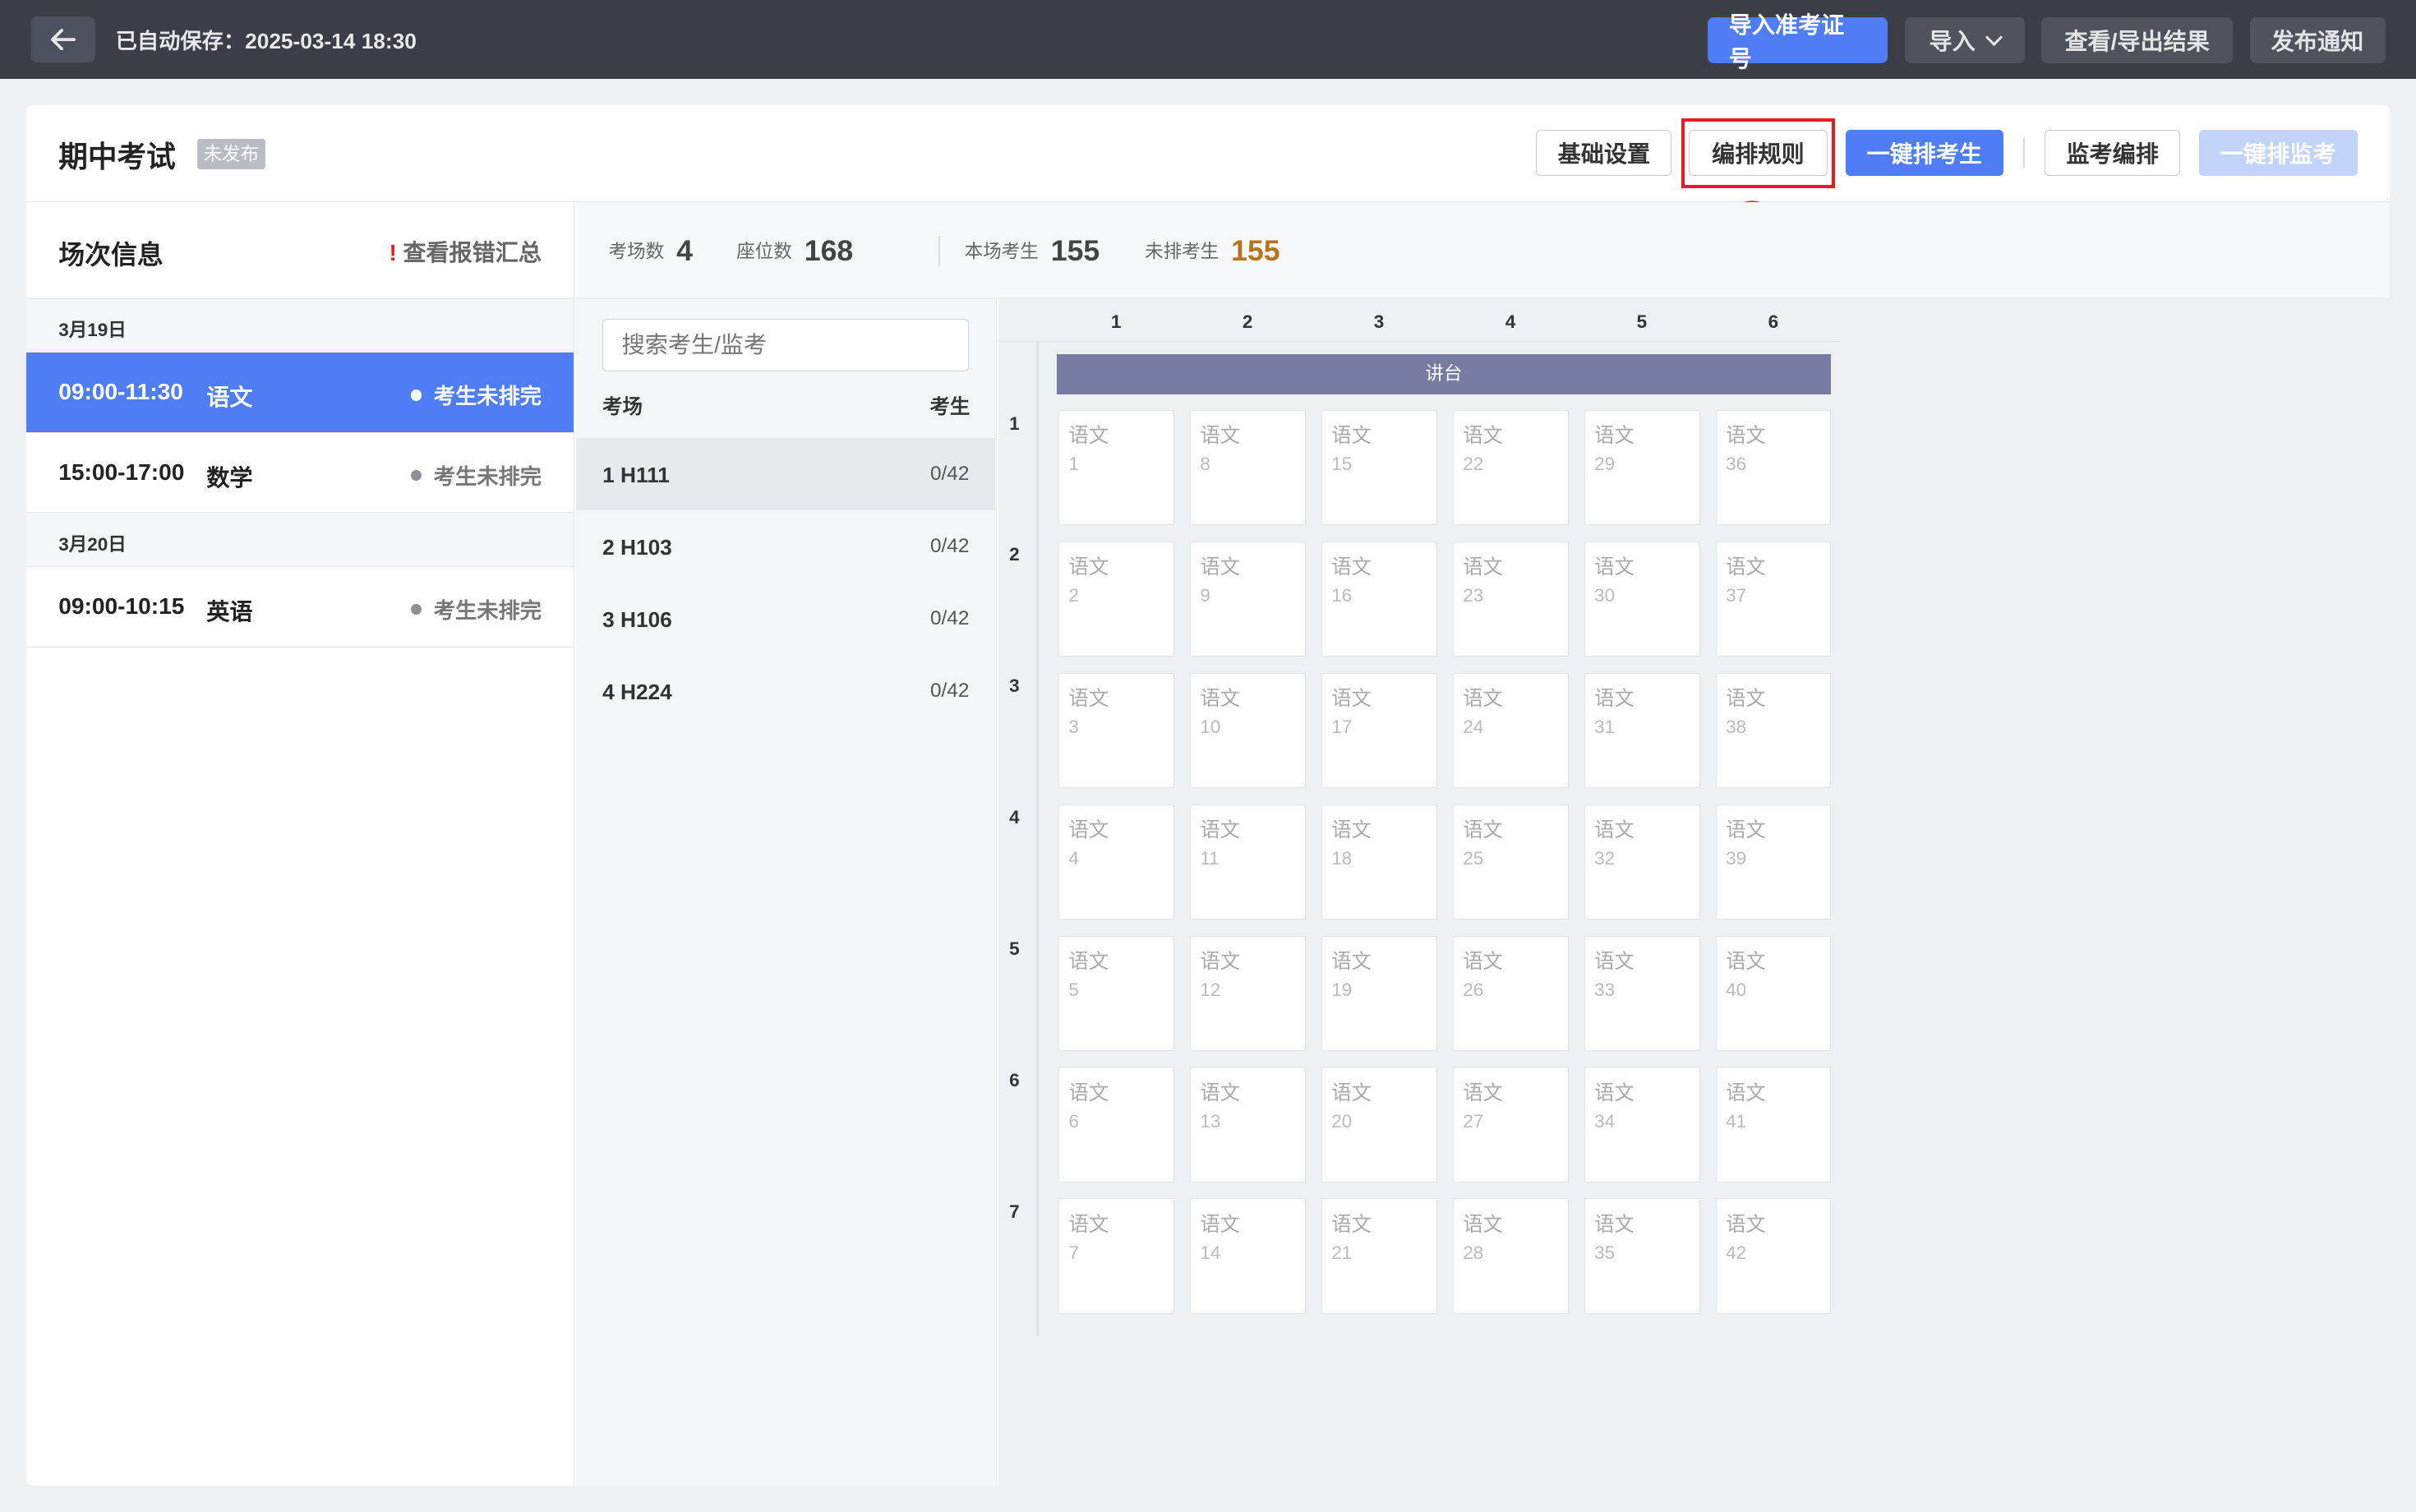  I want to click on divider, so click(2023, 152).